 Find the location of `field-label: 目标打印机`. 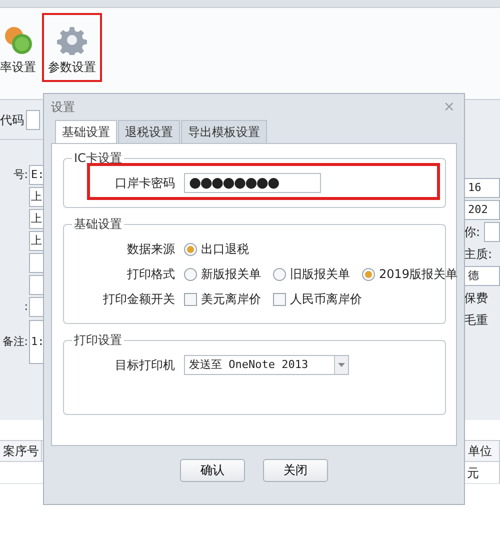

field-label: 目标打印机 is located at coordinates (144, 365).